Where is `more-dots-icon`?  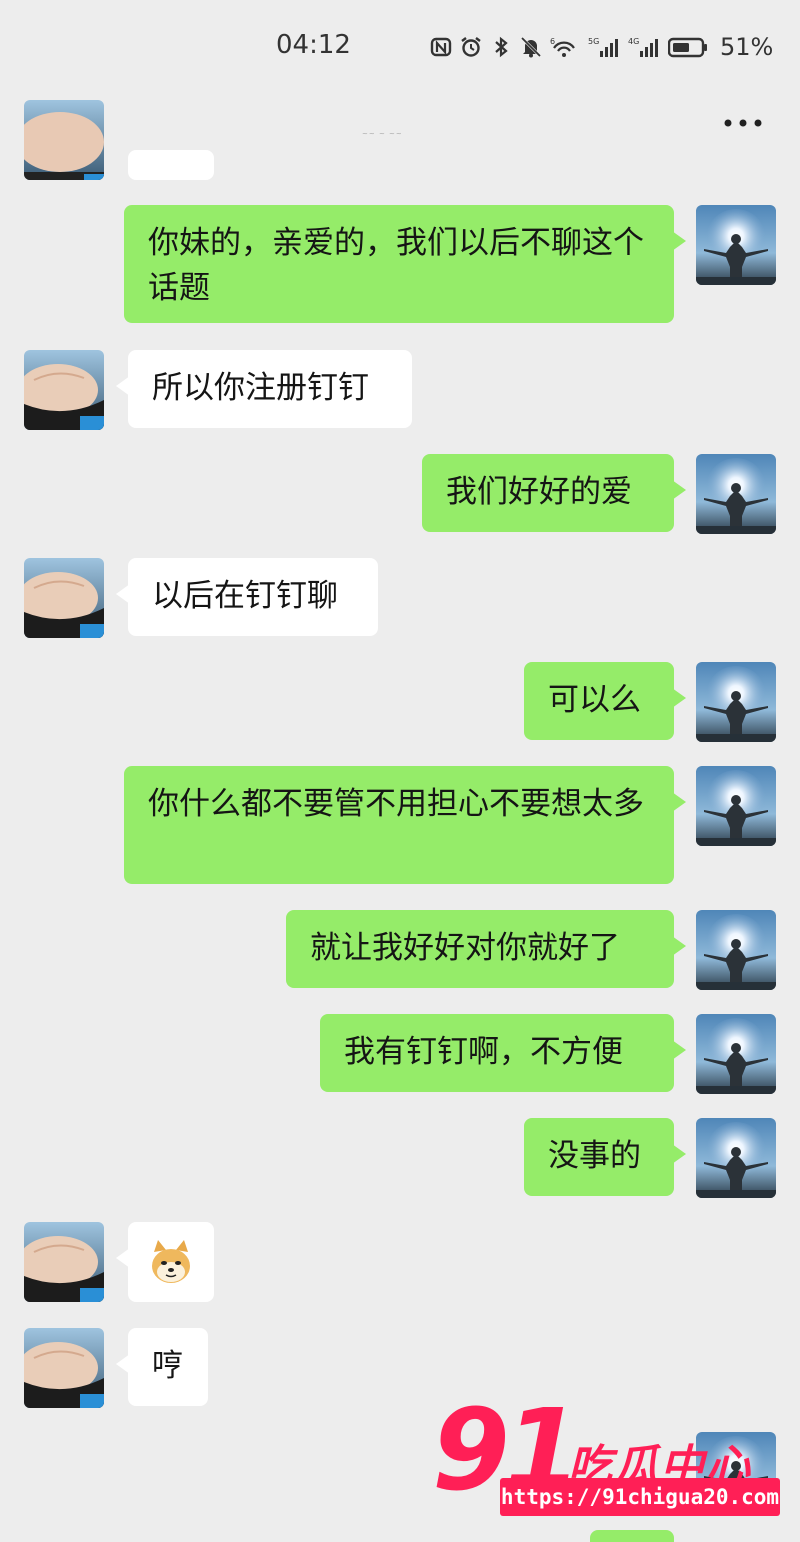 more-dots-icon is located at coordinates (743, 123).